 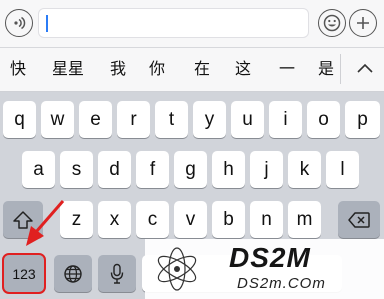 I want to click on candidate-item: 这, so click(x=243, y=69).